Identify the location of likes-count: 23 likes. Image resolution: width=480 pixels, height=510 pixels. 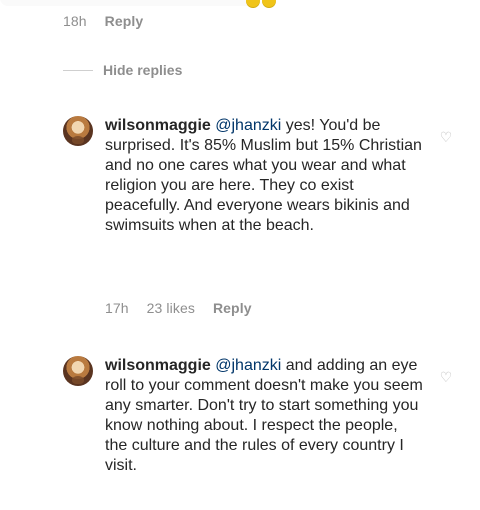
(171, 308).